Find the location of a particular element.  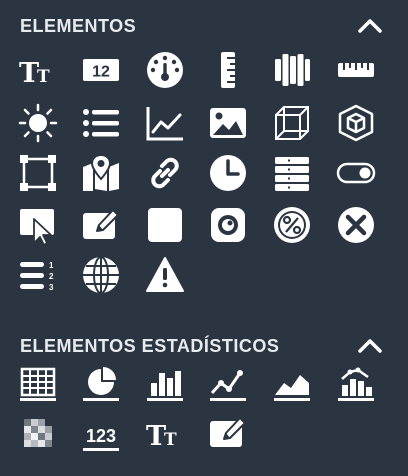

bar-chart-icon is located at coordinates (165, 383).